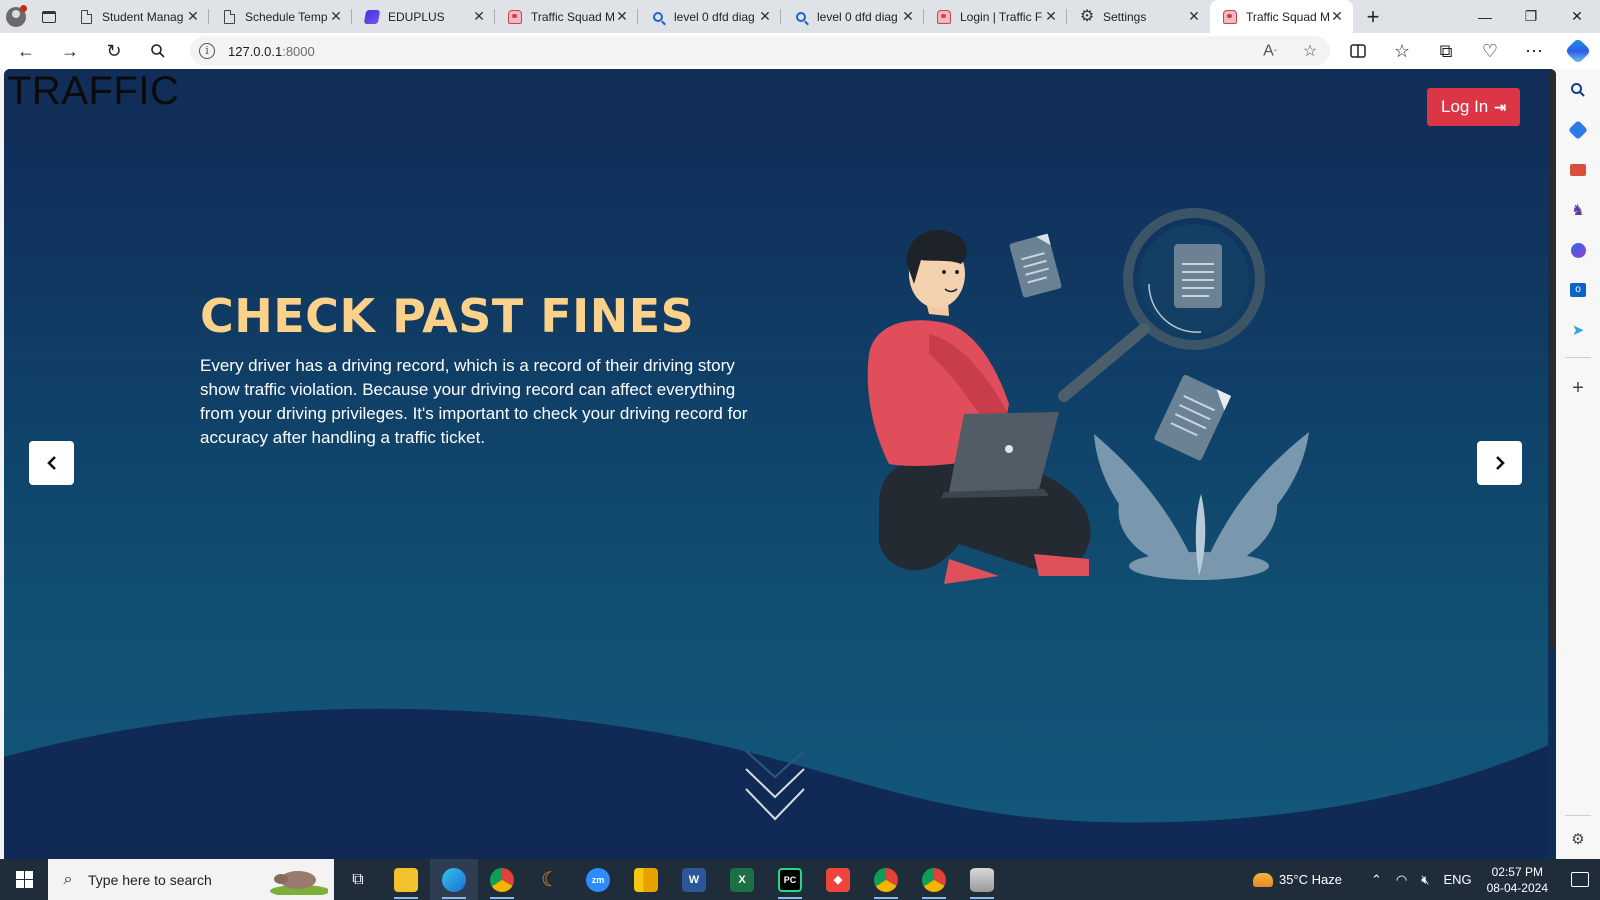 This screenshot has width=1600, height=900. I want to click on database-icon, so click(982, 879).